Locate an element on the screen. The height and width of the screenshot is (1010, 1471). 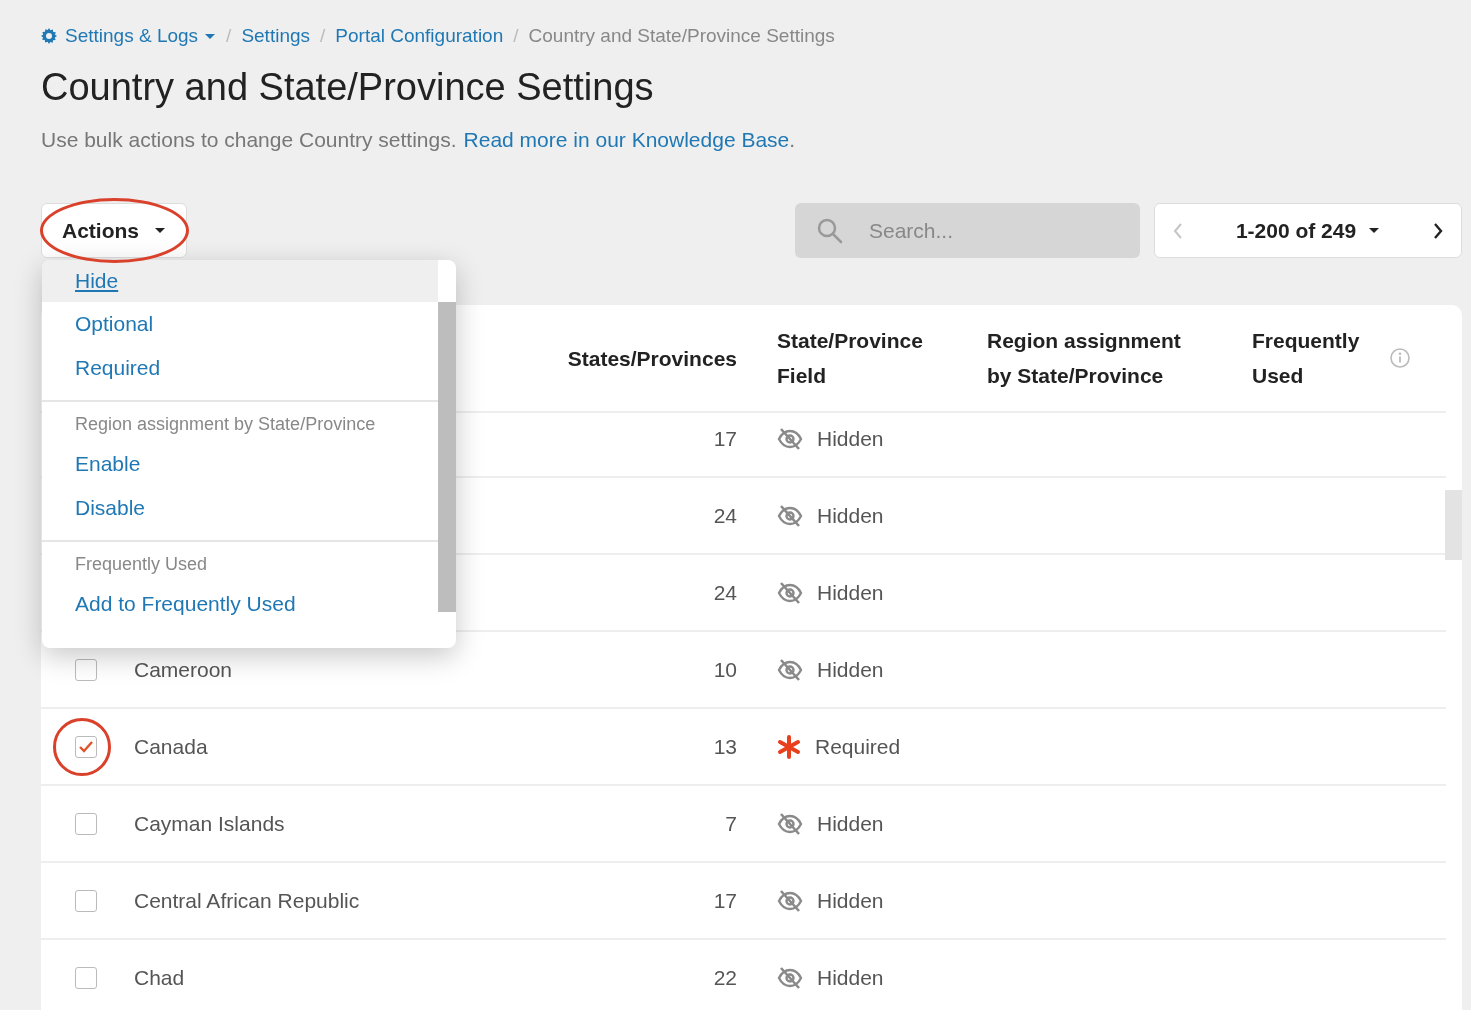
field-status: Required is located at coordinates (858, 746).